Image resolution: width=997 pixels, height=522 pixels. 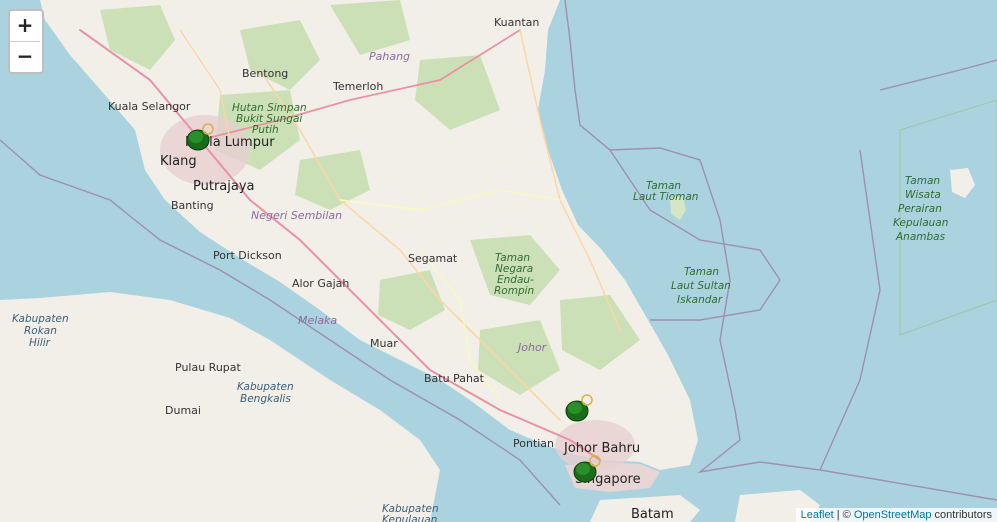 What do you see at coordinates (665, 197) in the screenshot?
I see `label-tioman-2: Laut Tioman` at bounding box center [665, 197].